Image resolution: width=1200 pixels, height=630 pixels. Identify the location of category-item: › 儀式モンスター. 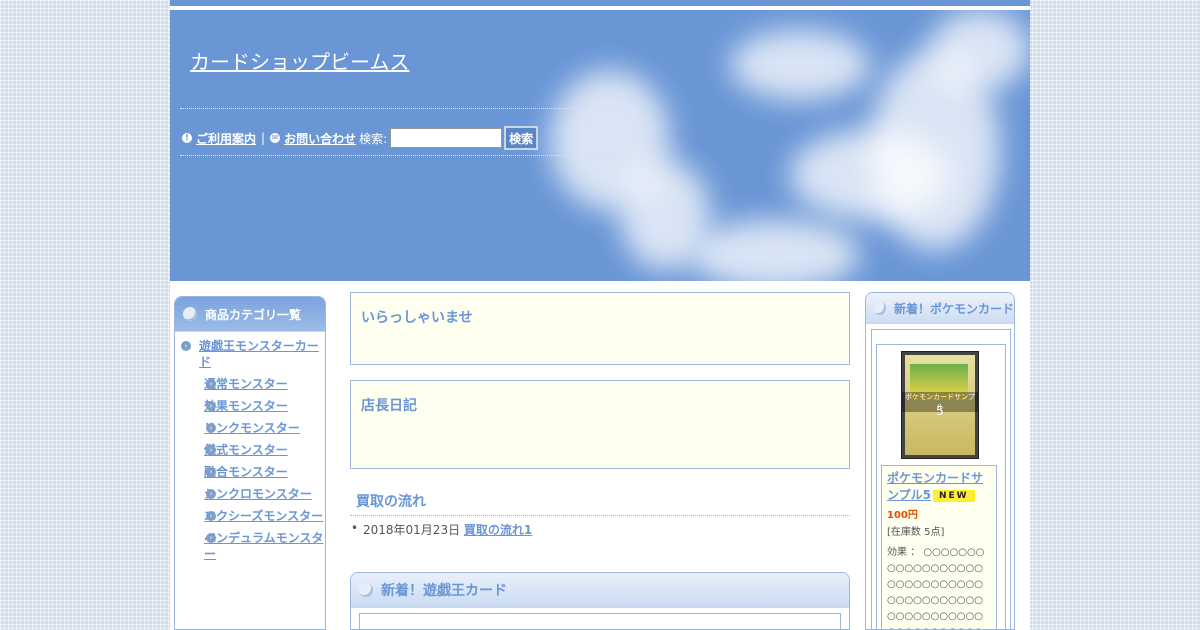
(252, 450).